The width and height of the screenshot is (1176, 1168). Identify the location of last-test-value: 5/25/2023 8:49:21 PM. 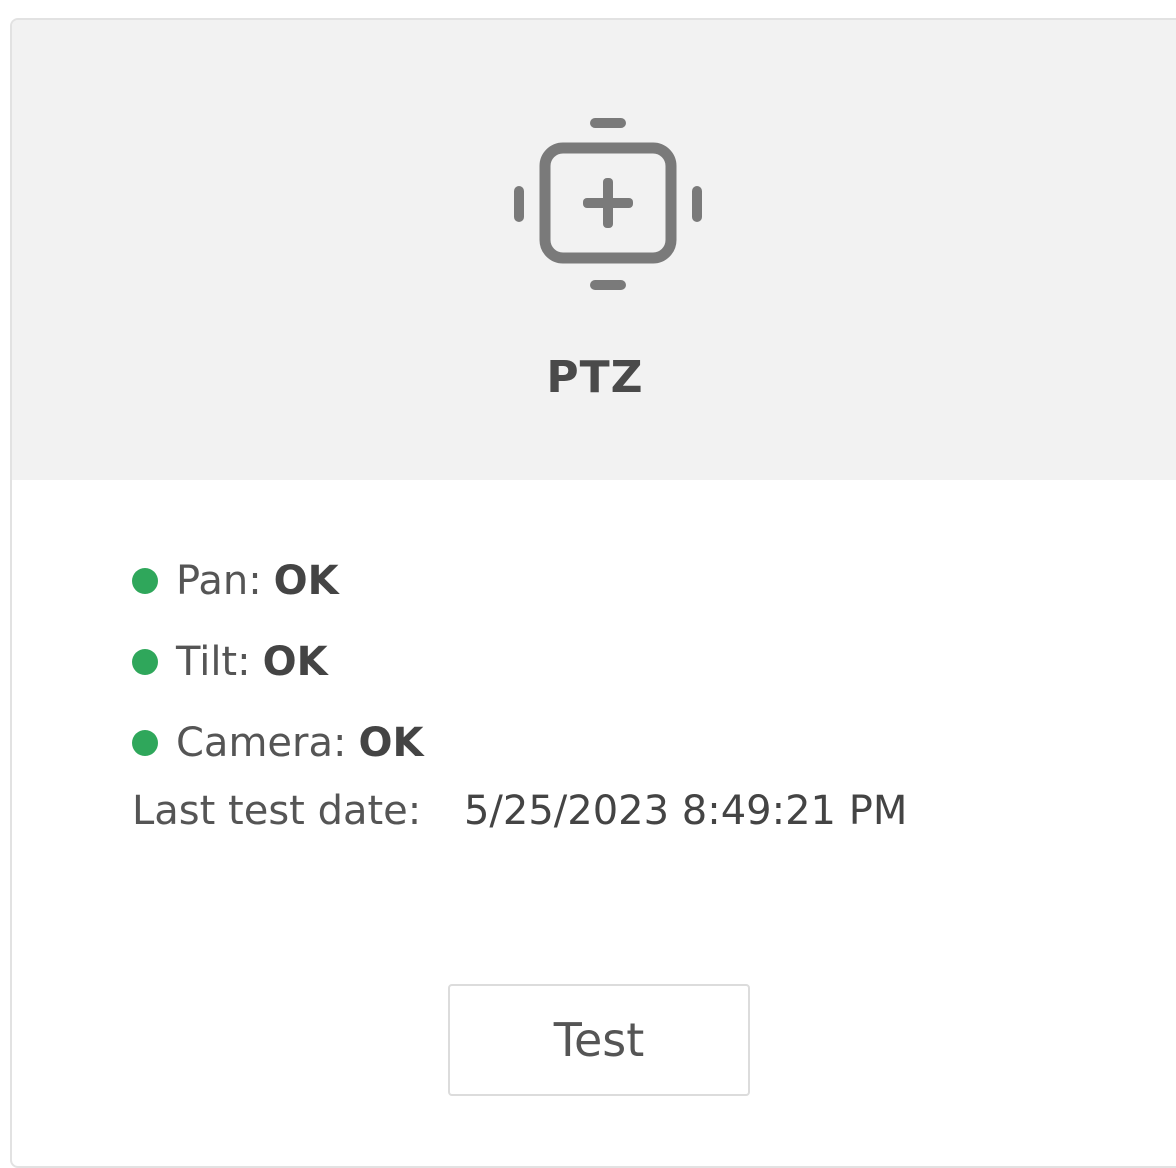
(685, 811).